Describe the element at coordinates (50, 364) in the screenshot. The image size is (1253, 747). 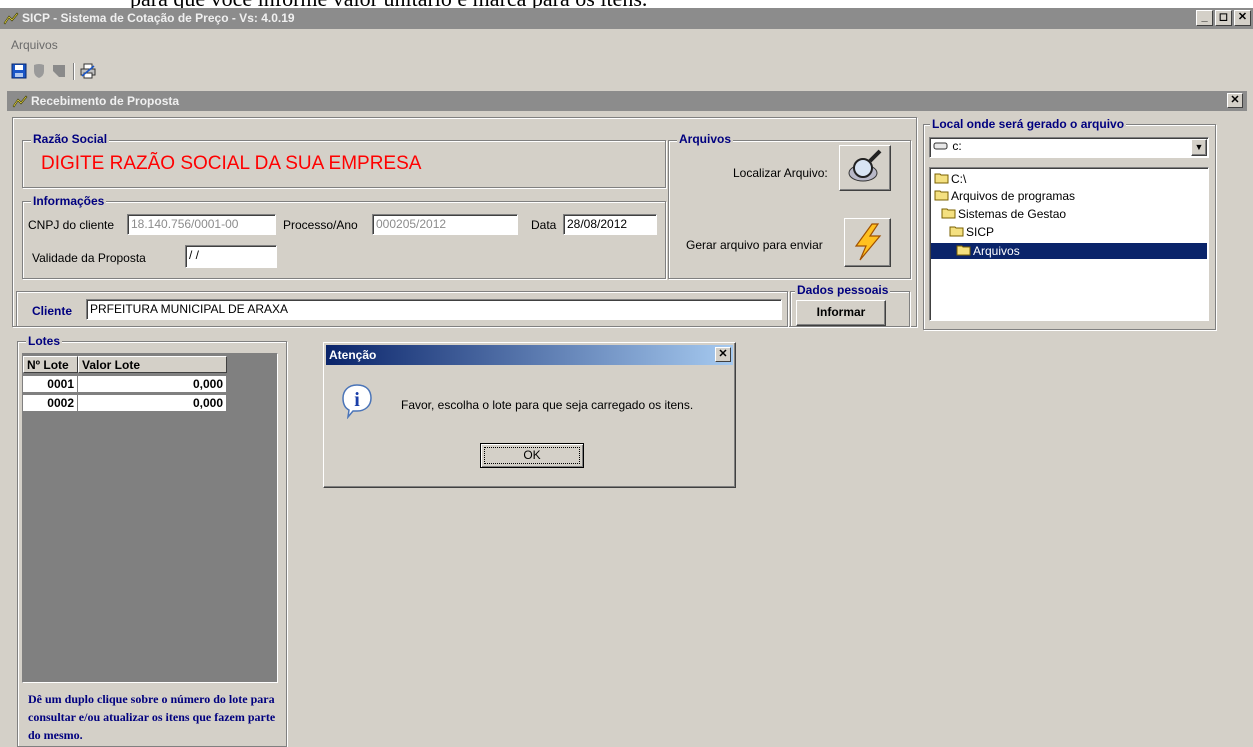
I see `column-header-lote: Nº Lote` at that location.